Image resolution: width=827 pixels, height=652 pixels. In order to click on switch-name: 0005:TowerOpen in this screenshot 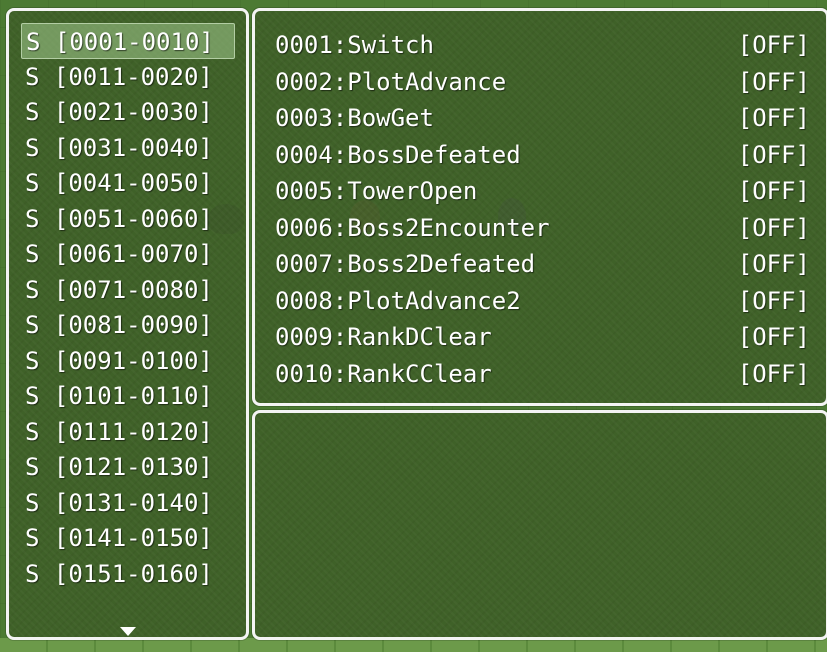, I will do `click(376, 191)`.